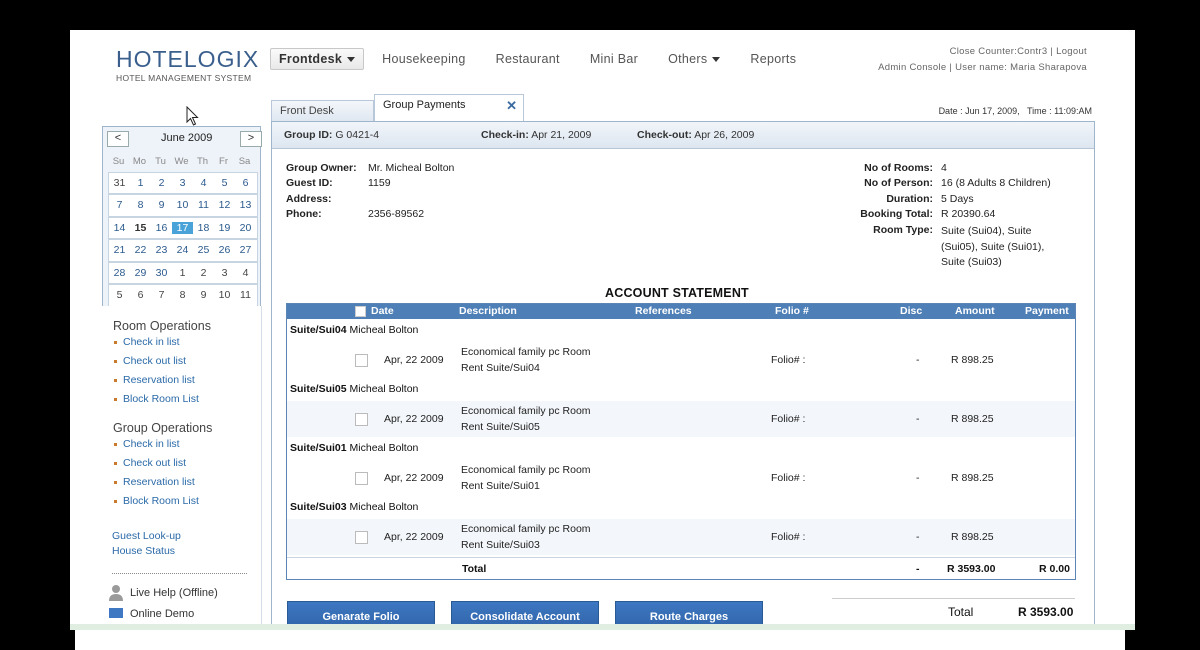 This screenshot has height=650, width=1200. What do you see at coordinates (322, 110) in the screenshot?
I see `tab-front-desk: Front Desk` at bounding box center [322, 110].